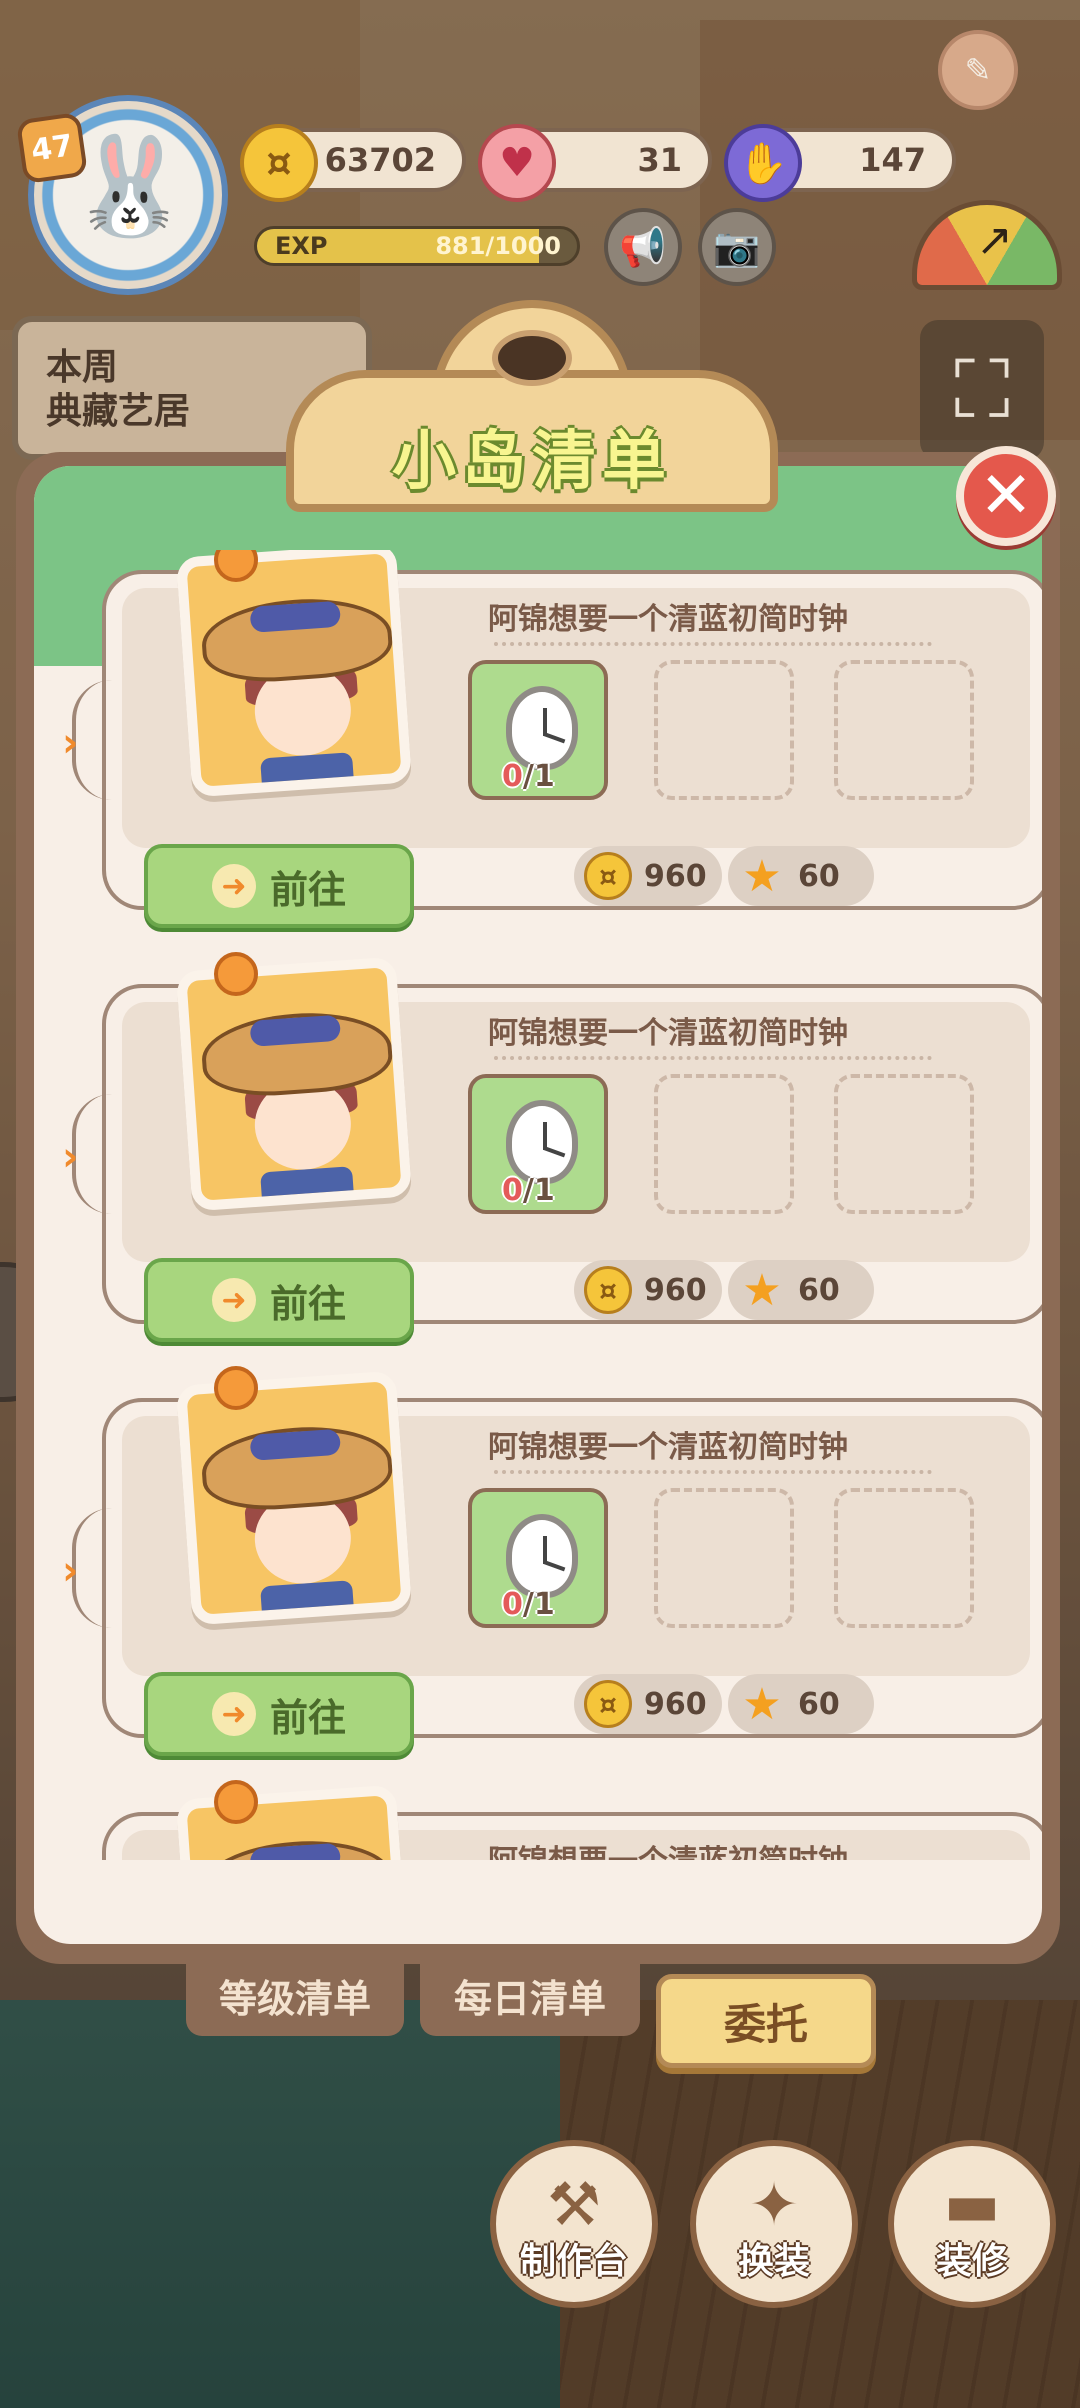 This screenshot has width=1080, height=2408. I want to click on dress-up-label: 换装, so click(773, 2261).